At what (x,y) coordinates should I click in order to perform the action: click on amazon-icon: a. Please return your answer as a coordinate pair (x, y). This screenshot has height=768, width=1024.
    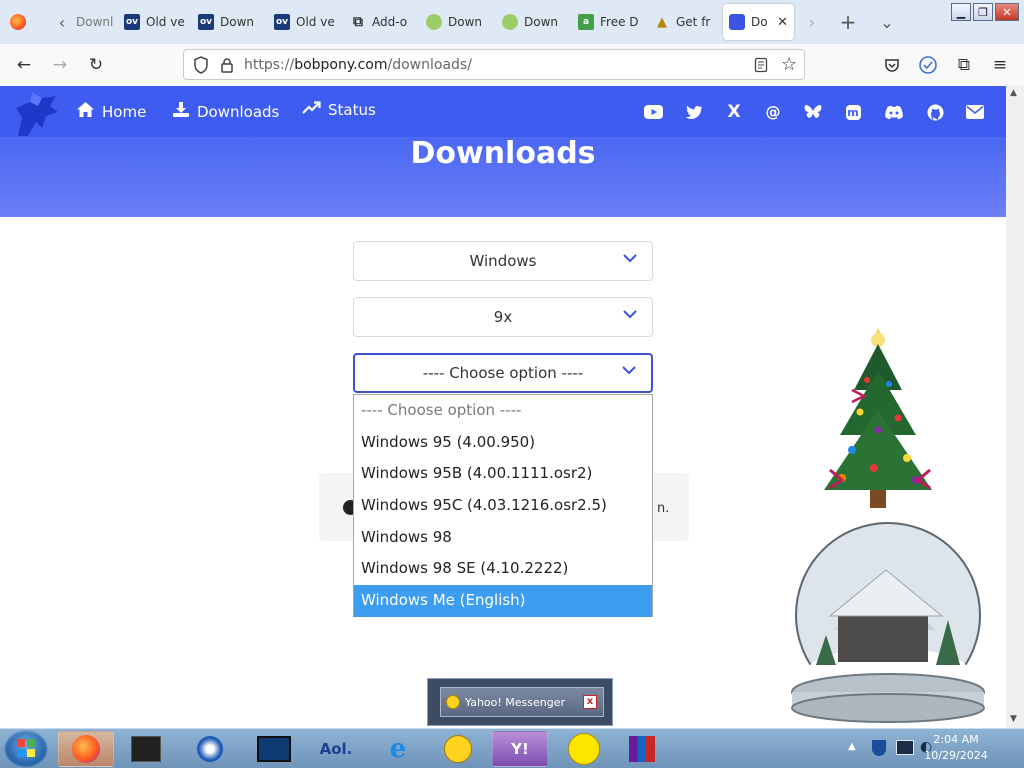
    Looking at the image, I should click on (586, 22).